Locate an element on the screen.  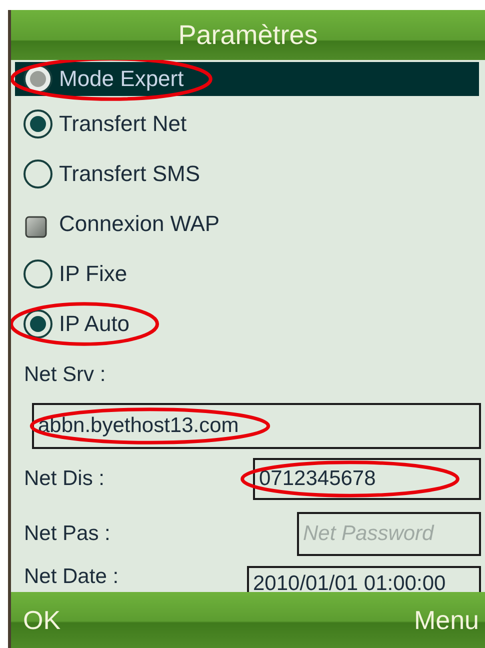
option-label: Transfert SMS is located at coordinates (129, 174).